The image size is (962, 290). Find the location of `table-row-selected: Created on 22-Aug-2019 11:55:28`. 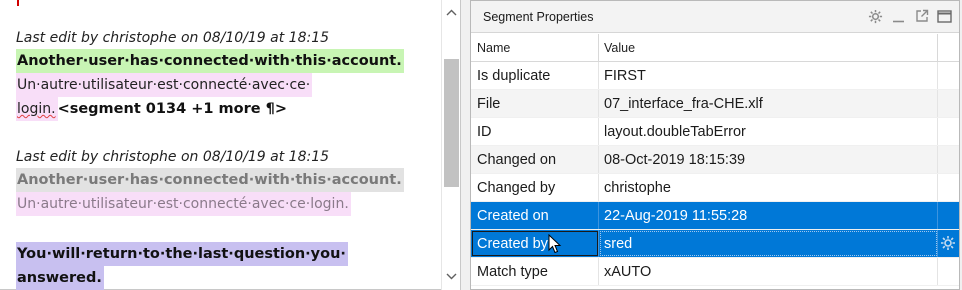

table-row-selected: Created on 22-Aug-2019 11:55:28 is located at coordinates (715, 216).